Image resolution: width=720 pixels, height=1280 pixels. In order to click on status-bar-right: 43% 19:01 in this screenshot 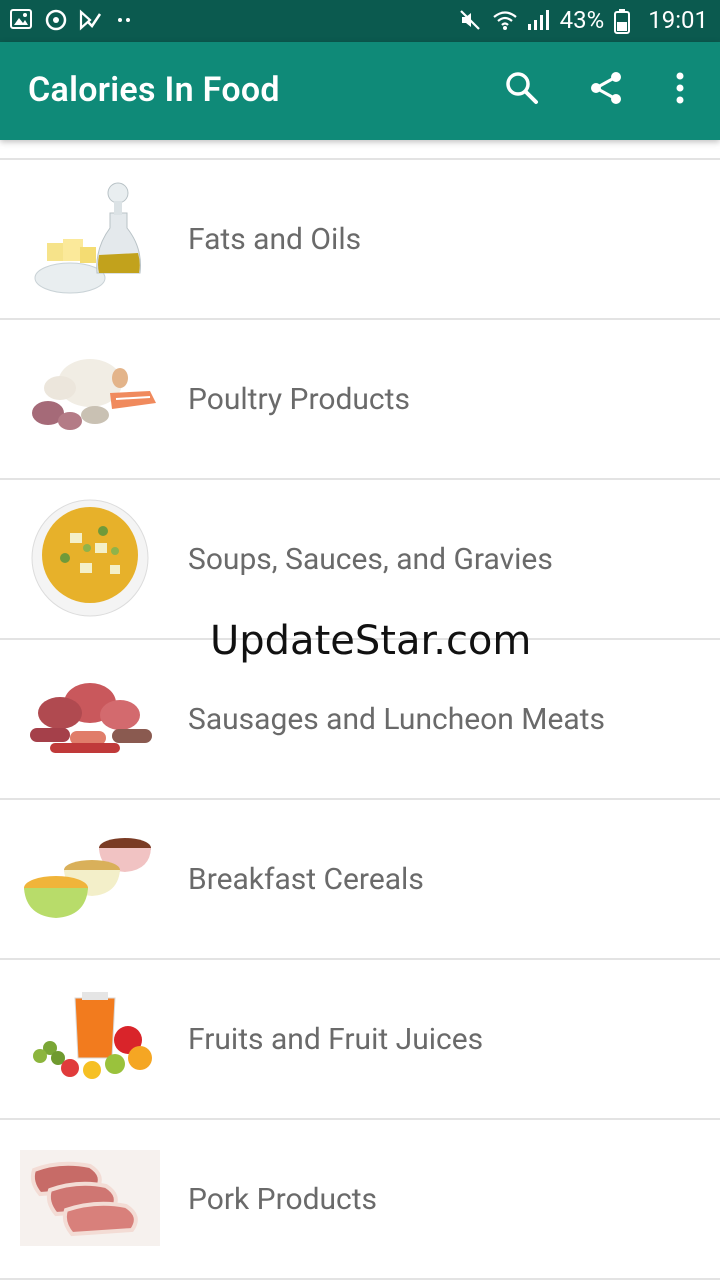, I will do `click(583, 20)`.